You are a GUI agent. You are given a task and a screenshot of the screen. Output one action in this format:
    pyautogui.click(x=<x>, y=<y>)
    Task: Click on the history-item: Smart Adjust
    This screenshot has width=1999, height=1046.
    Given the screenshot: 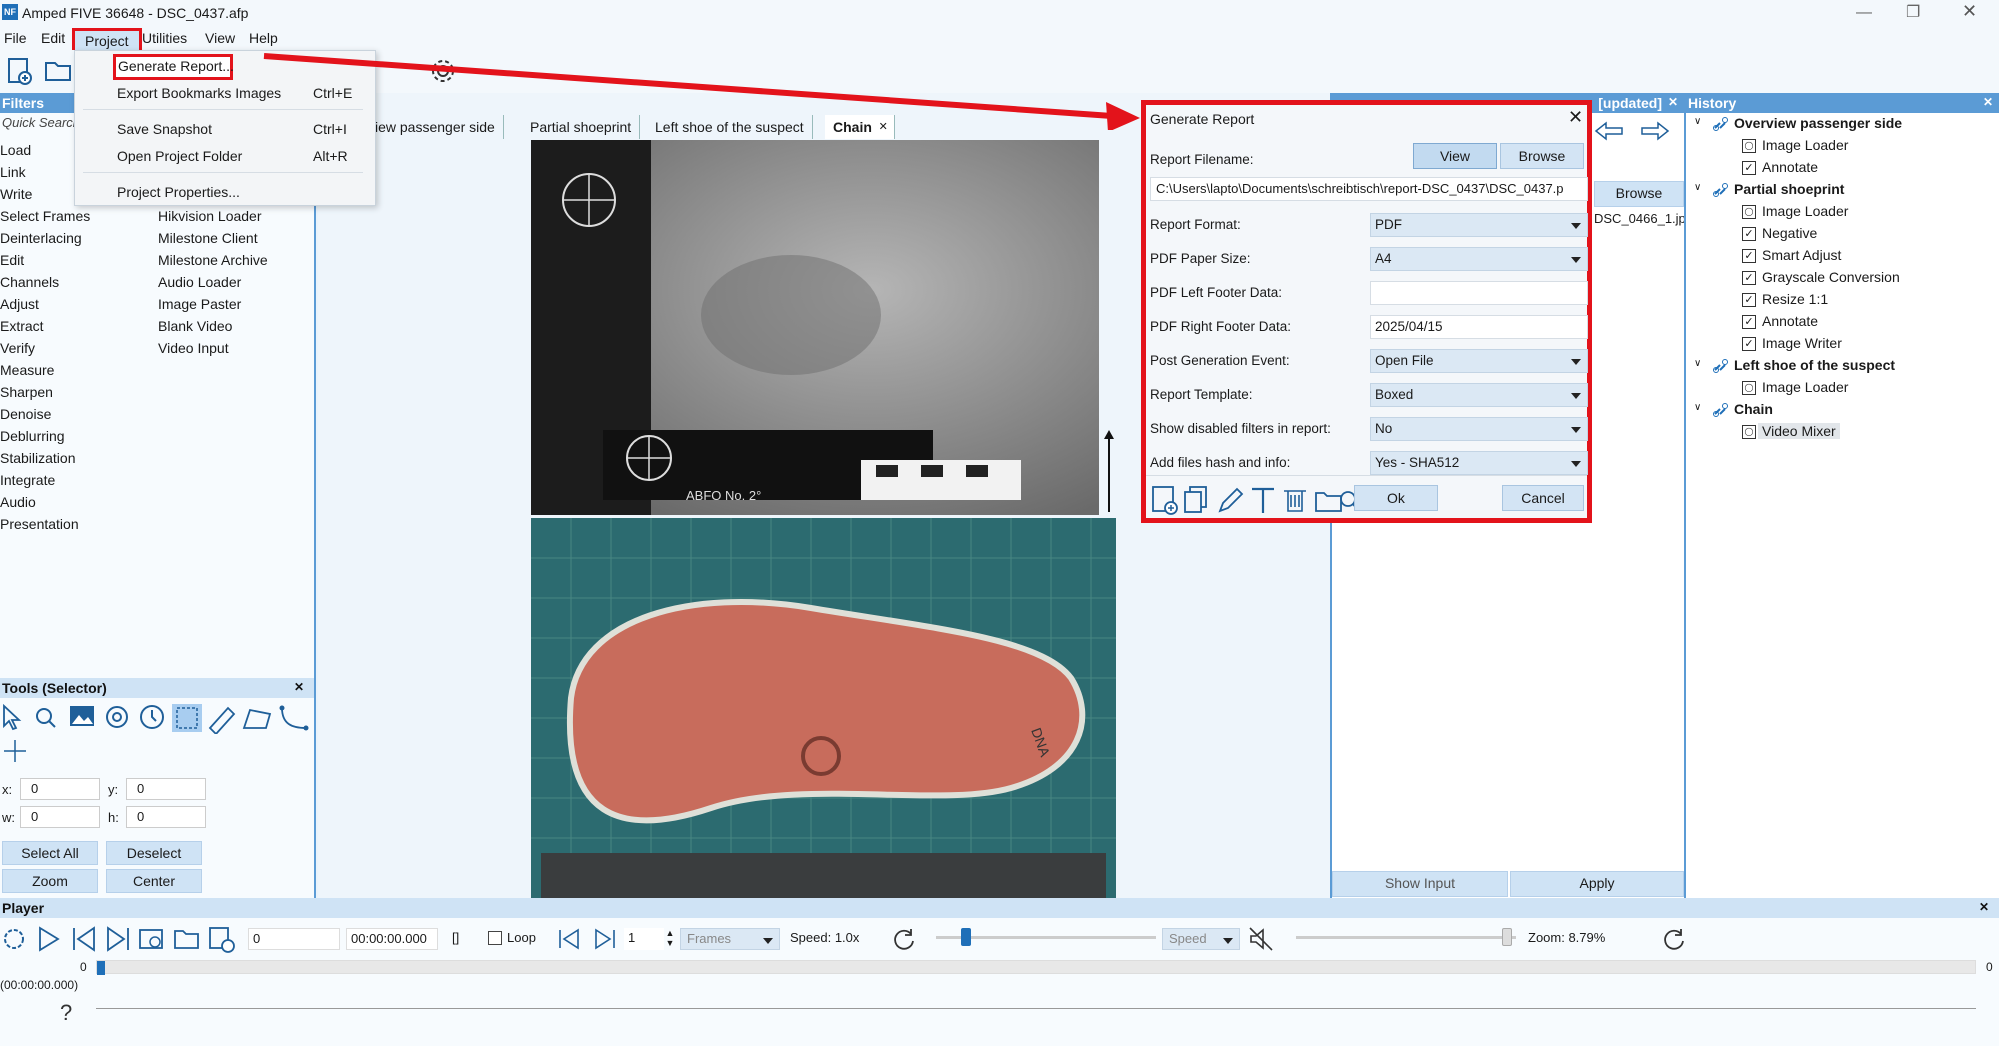 What is the action you would take?
    pyautogui.click(x=1801, y=255)
    